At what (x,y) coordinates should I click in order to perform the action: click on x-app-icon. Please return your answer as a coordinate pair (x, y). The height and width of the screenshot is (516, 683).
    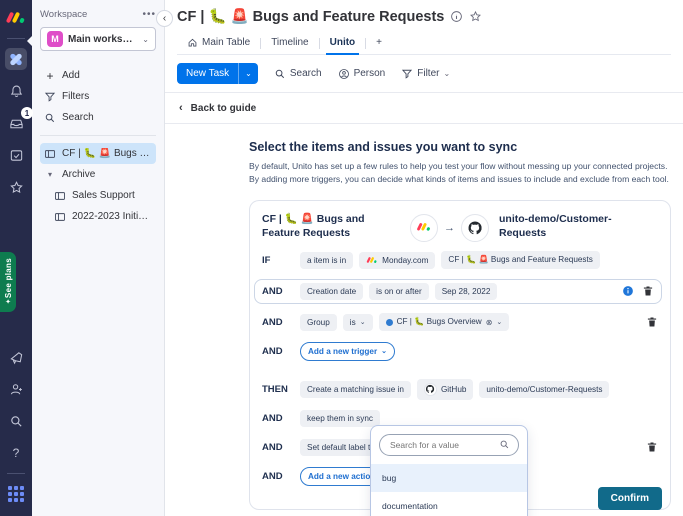
    Looking at the image, I should click on (16, 59).